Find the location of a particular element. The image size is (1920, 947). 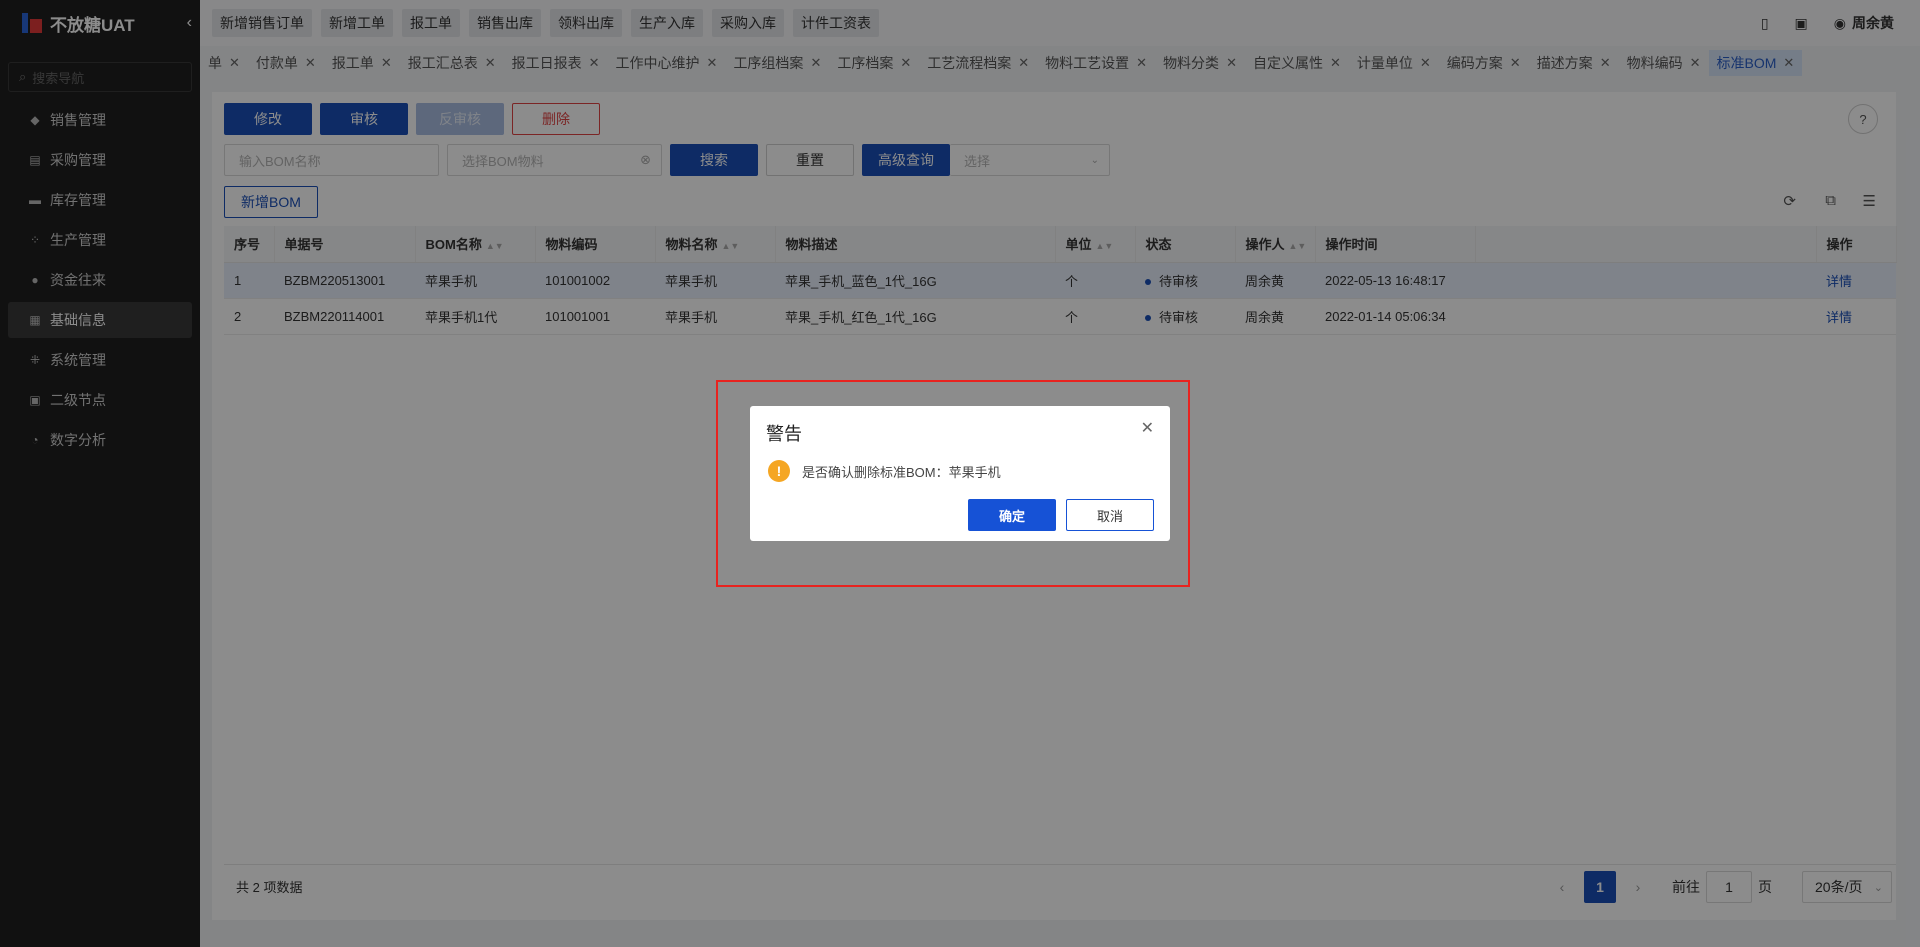

confirm-delete-dialog: 警告 ✕ ! 是否确认删除标准BOM：苹果手机 确定 取消 is located at coordinates (960, 473).